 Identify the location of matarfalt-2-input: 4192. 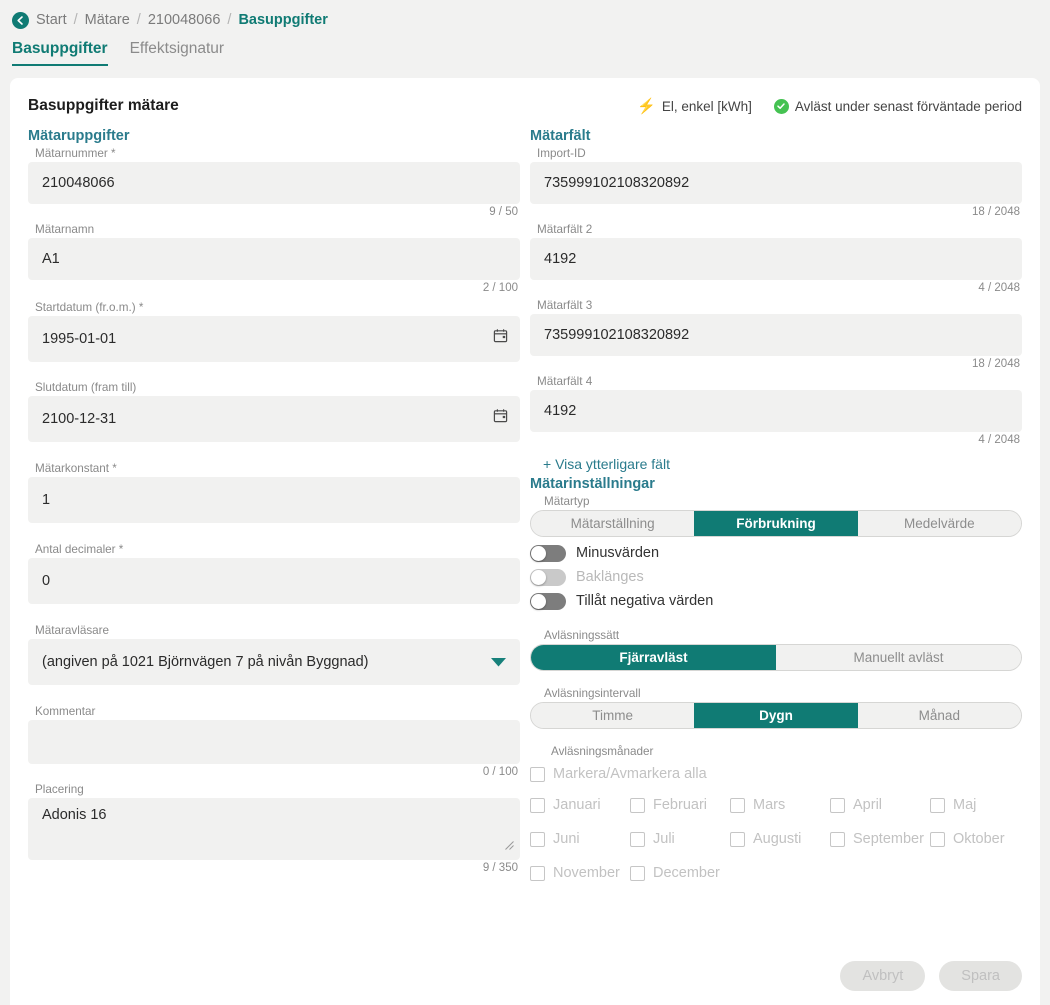
(776, 259).